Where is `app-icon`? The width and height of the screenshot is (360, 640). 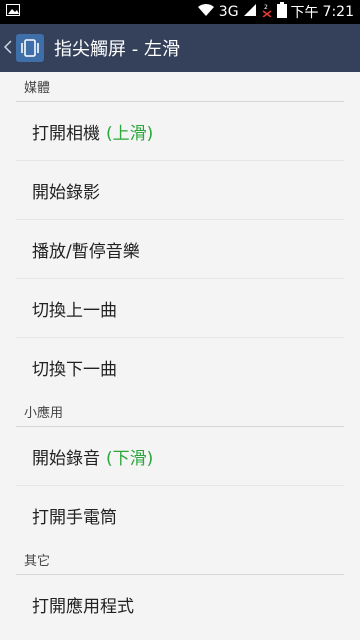 app-icon is located at coordinates (30, 48).